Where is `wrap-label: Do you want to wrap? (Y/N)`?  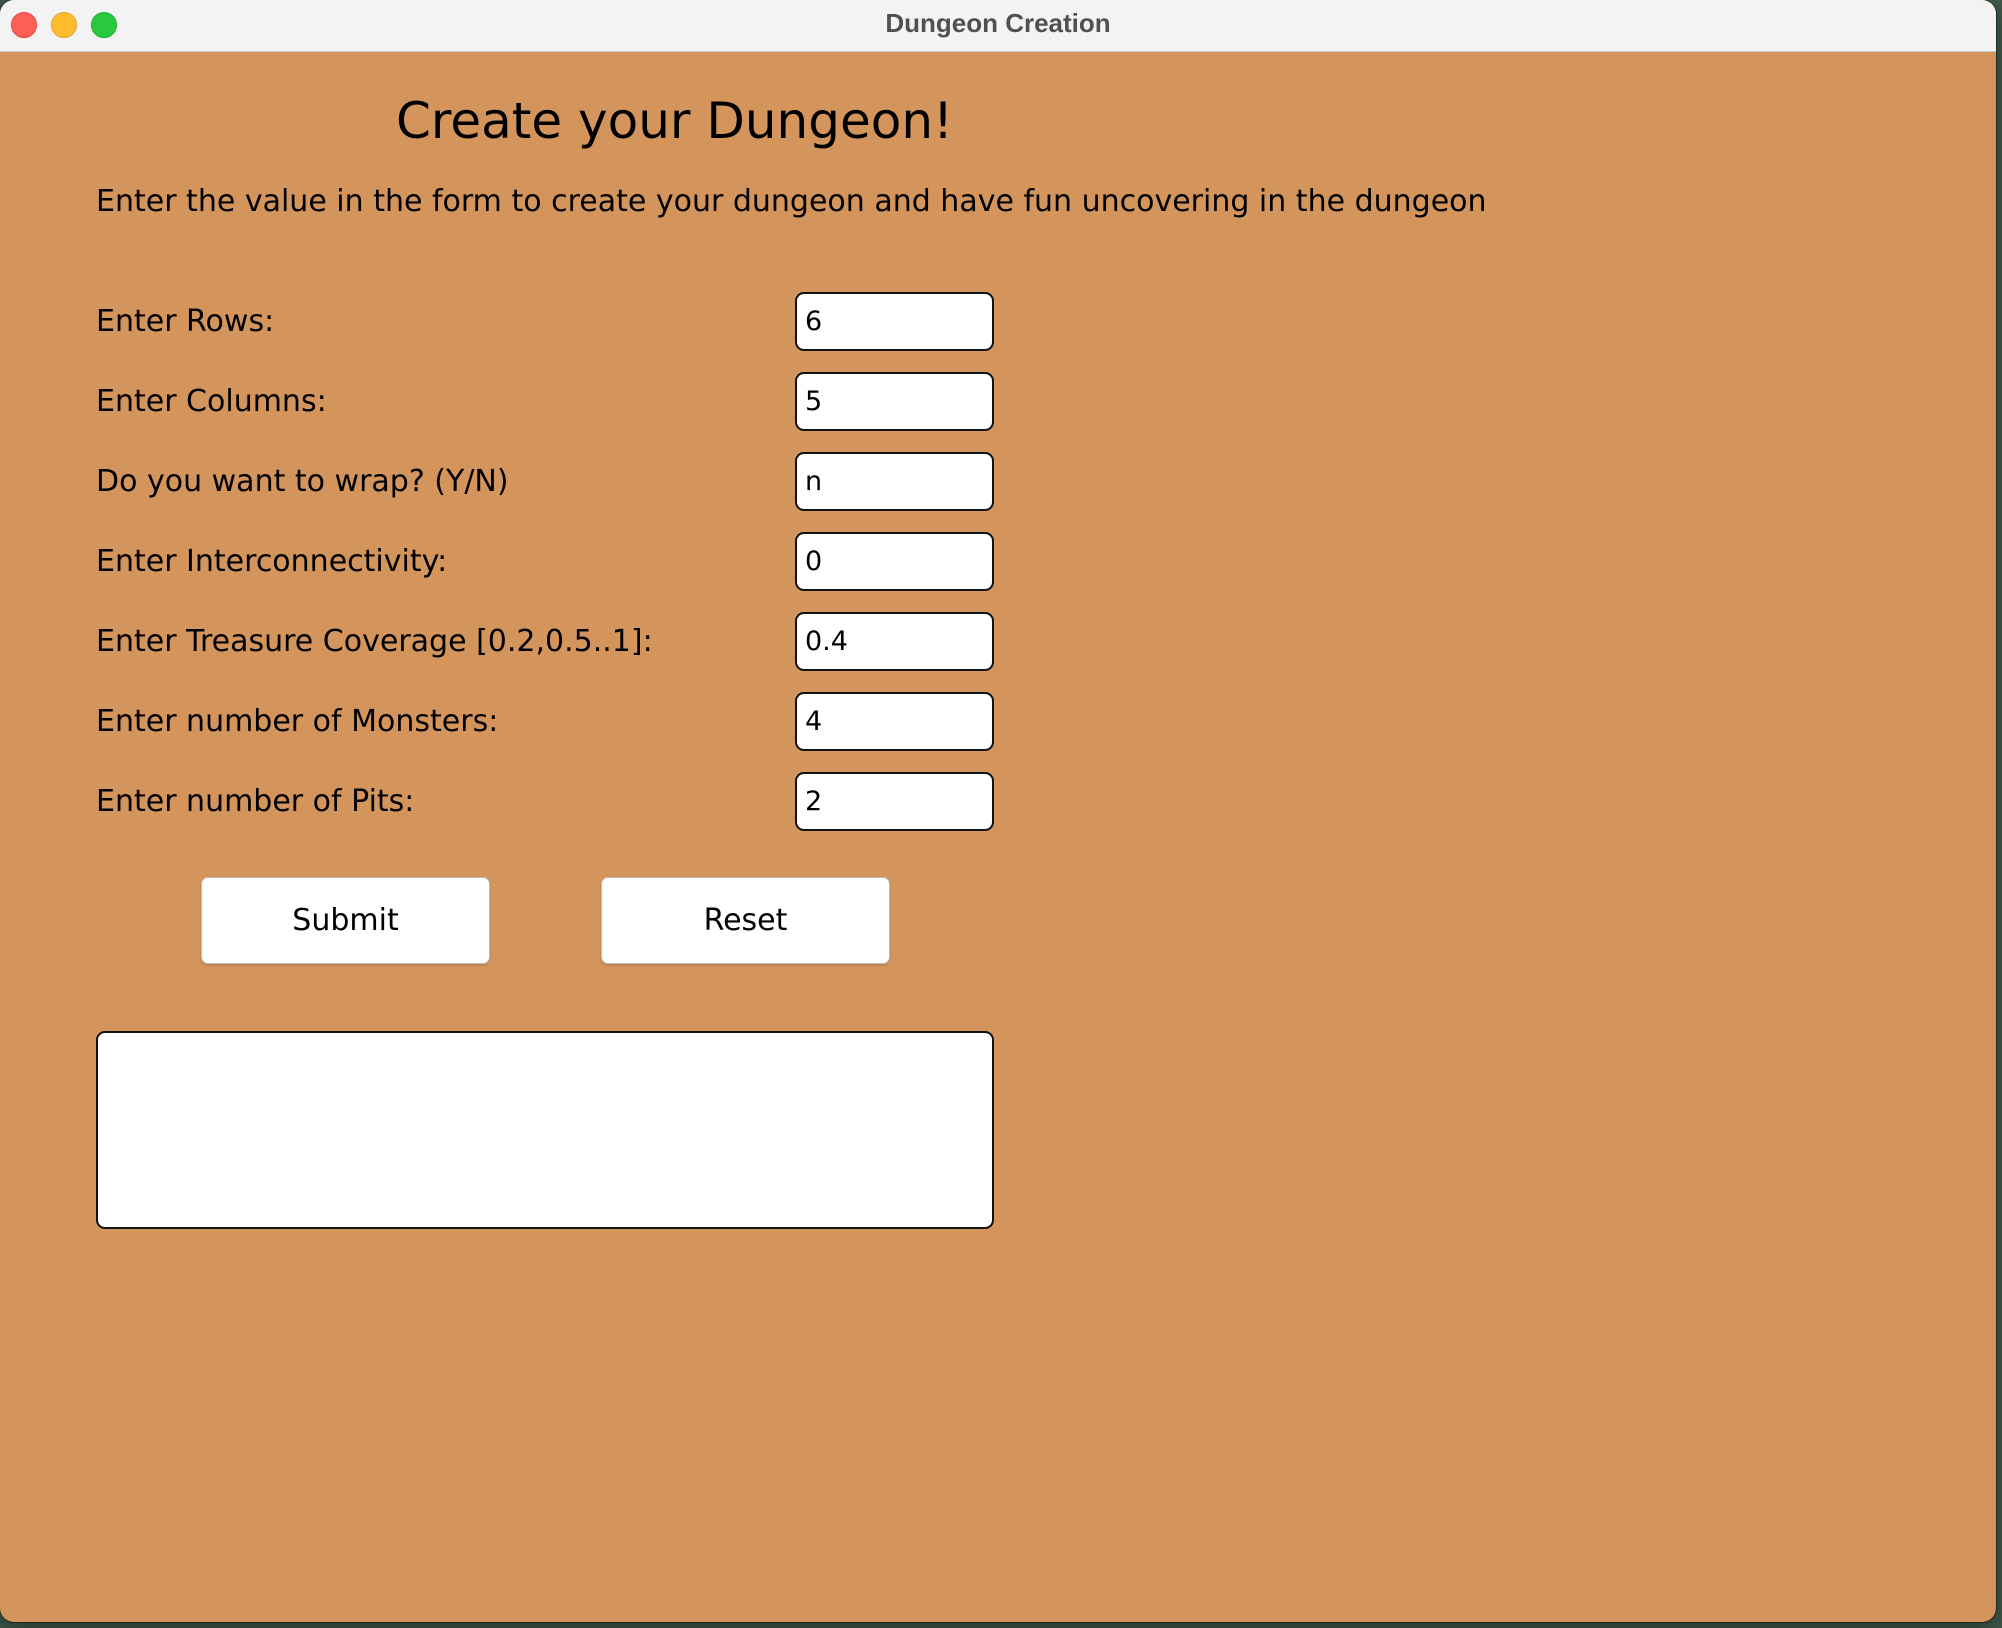
wrap-label: Do you want to wrap? (Y/N) is located at coordinates (302, 481).